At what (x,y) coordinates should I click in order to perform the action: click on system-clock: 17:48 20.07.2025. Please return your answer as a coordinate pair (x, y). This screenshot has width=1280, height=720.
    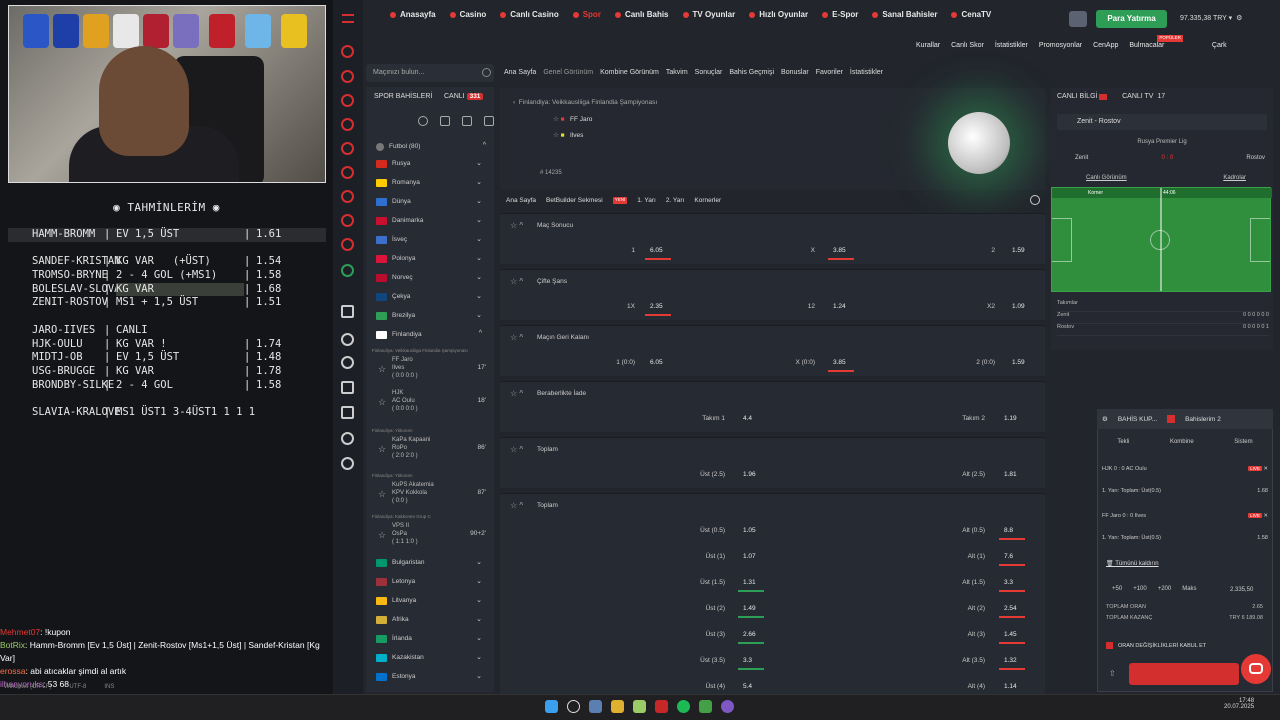
    Looking at the image, I should click on (1239, 704).